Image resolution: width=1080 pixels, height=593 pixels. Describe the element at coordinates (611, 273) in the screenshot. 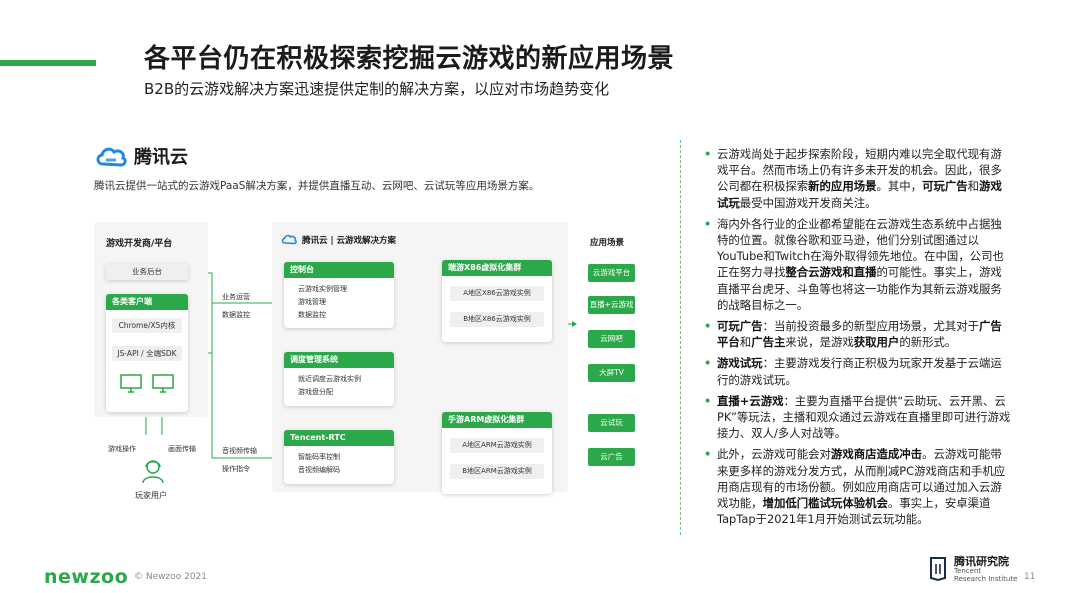

I see `app-cloud-platform: 云游戏平台` at that location.